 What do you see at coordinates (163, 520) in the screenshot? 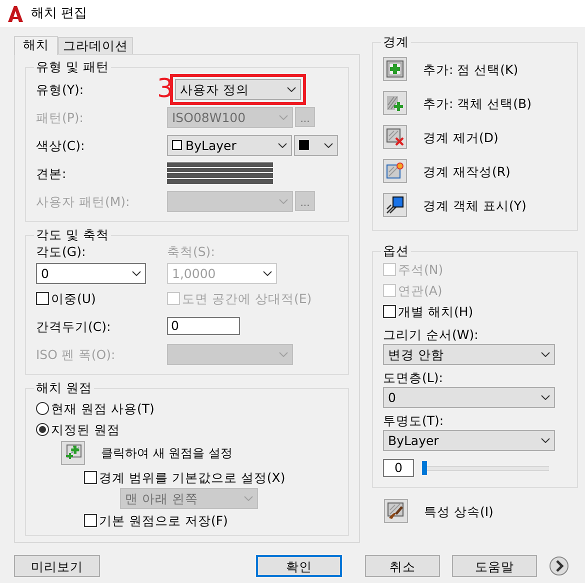
I see `checkbox-label: 기본 원점으로 저장(F)` at bounding box center [163, 520].